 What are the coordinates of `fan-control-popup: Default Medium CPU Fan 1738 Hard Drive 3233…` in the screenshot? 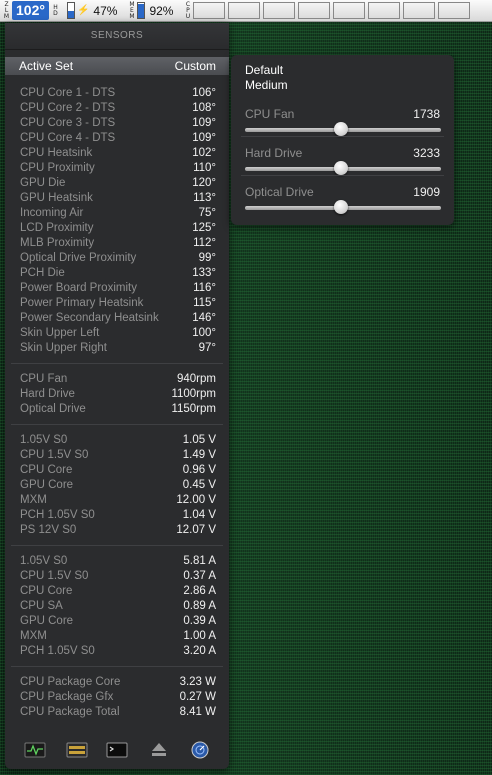 It's located at (342, 140).